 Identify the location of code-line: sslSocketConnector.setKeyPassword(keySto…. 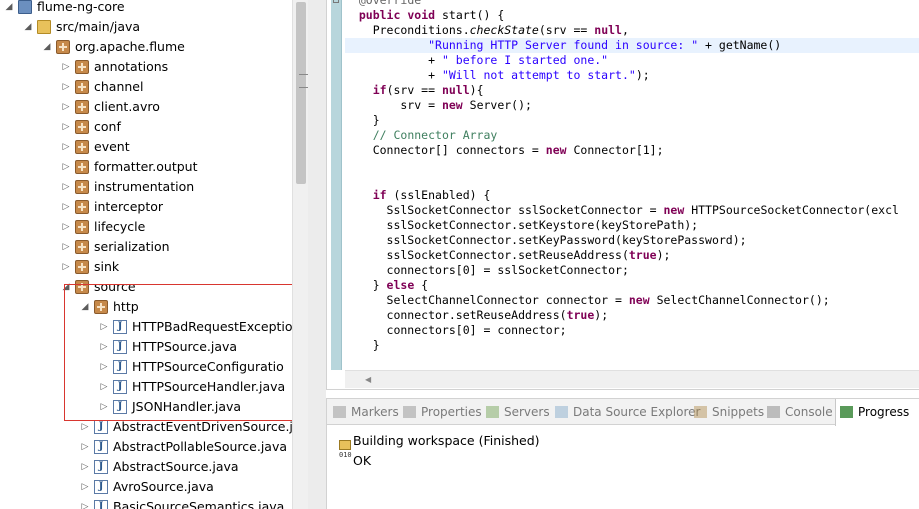
(632, 240).